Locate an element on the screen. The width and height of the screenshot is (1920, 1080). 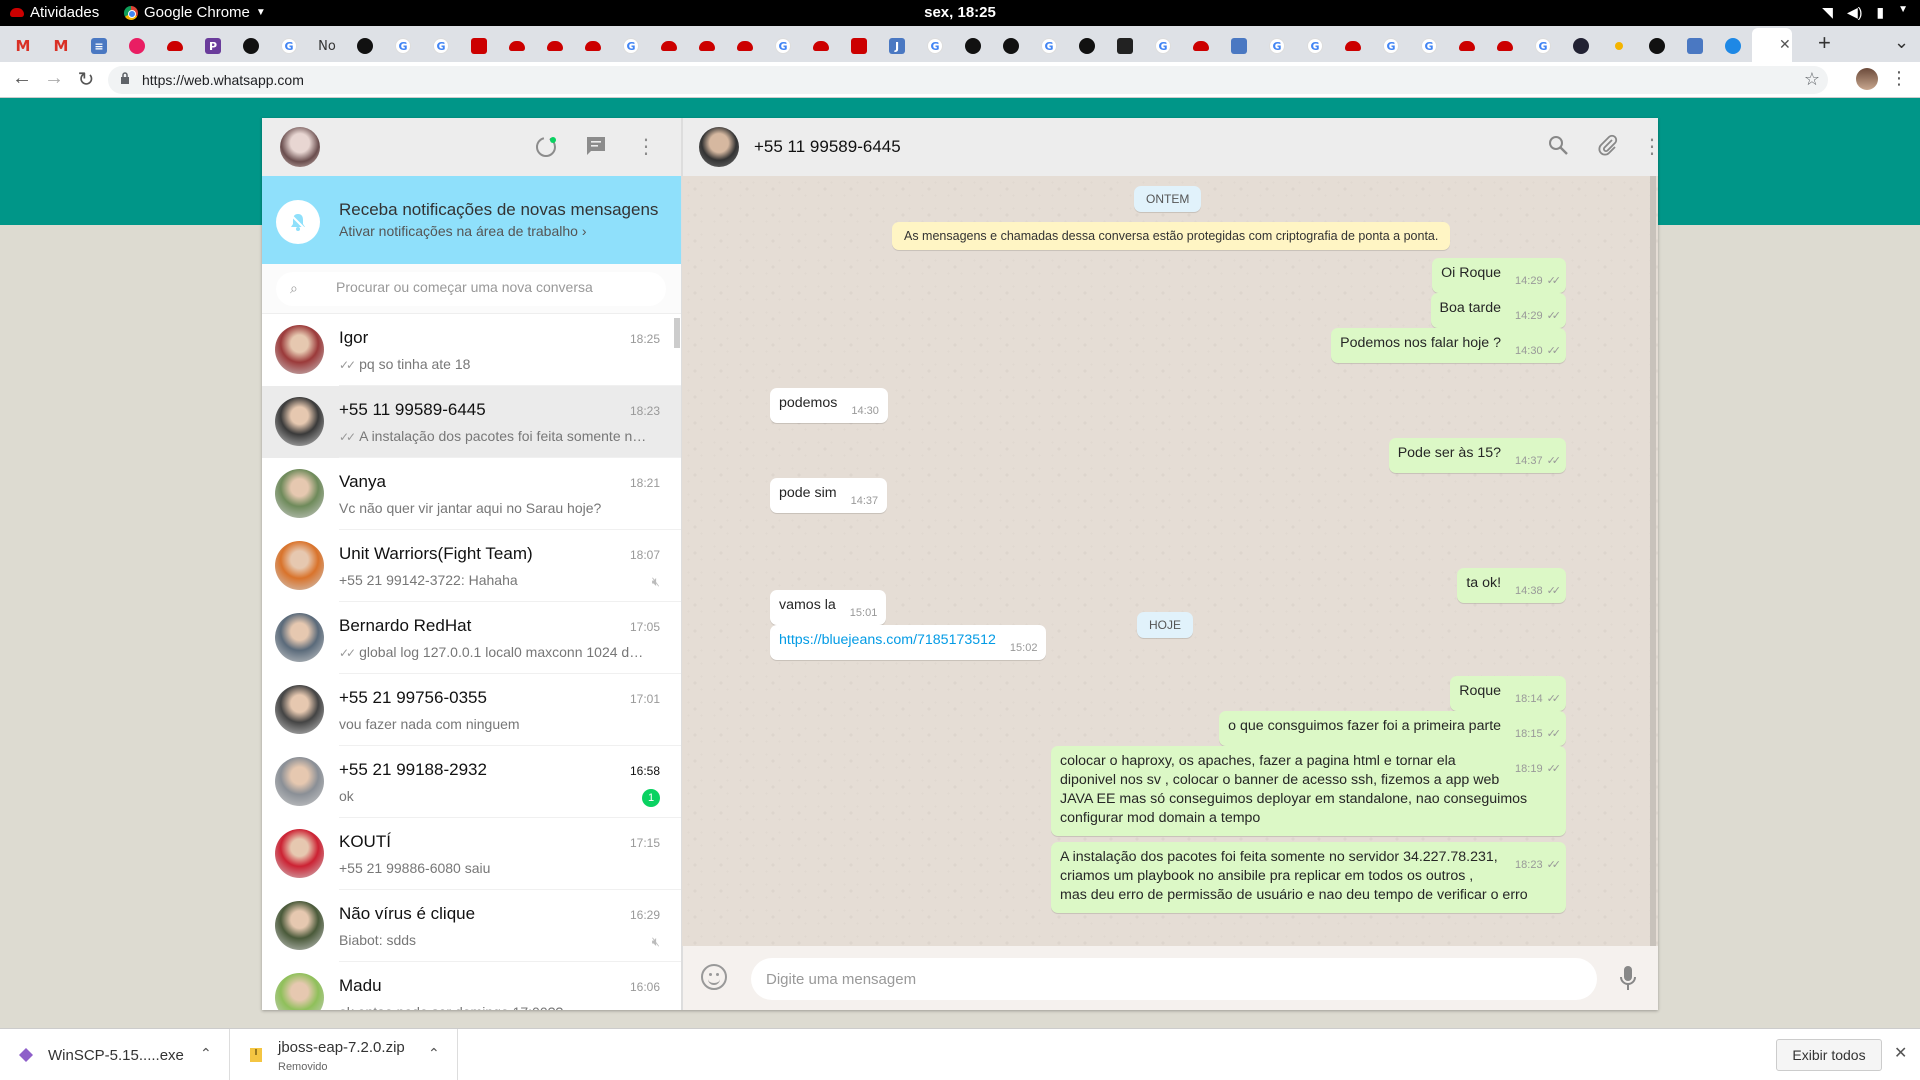
search-messages-icon is located at coordinates (1558, 147).